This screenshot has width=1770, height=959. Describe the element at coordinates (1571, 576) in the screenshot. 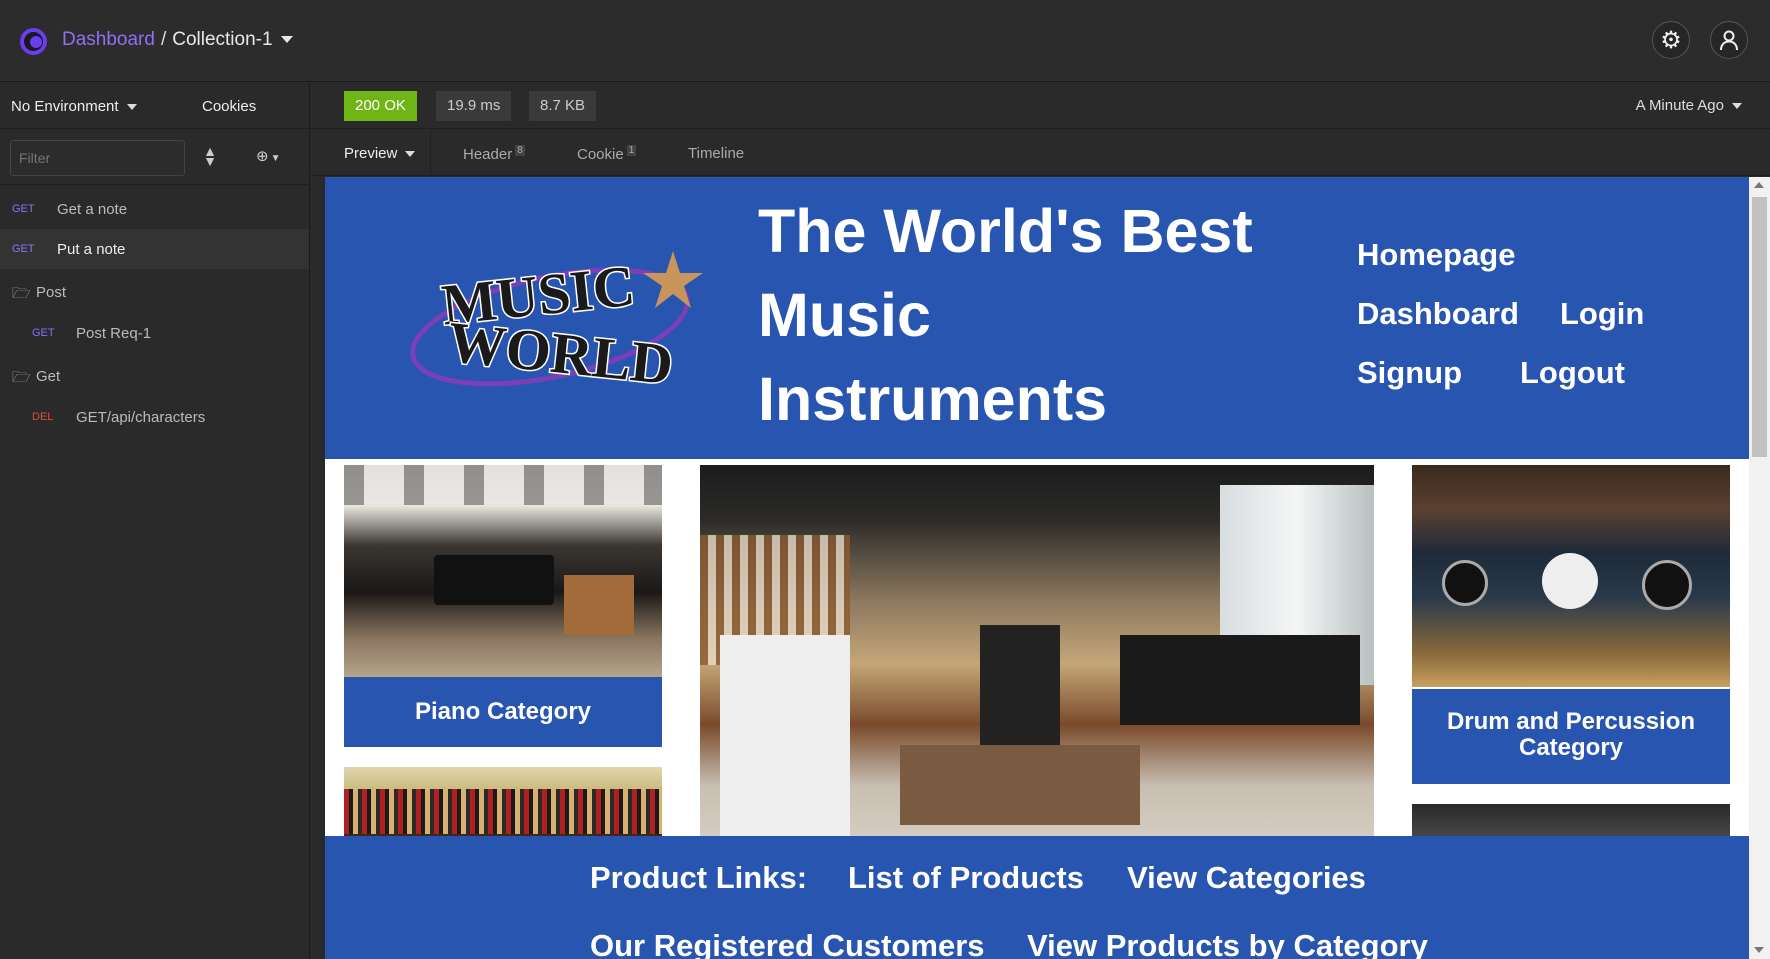

I see `drum-image` at that location.